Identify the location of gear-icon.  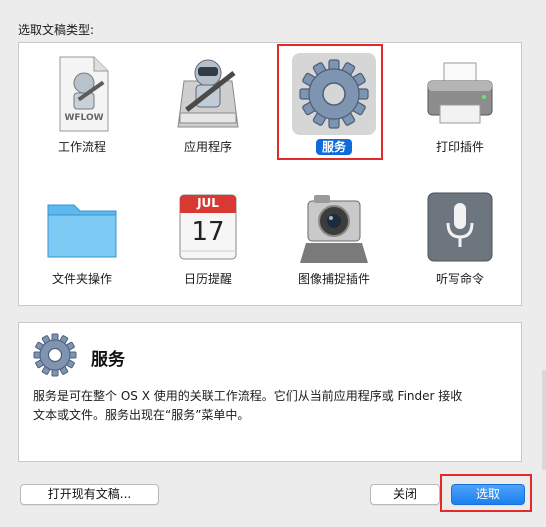
(55, 355).